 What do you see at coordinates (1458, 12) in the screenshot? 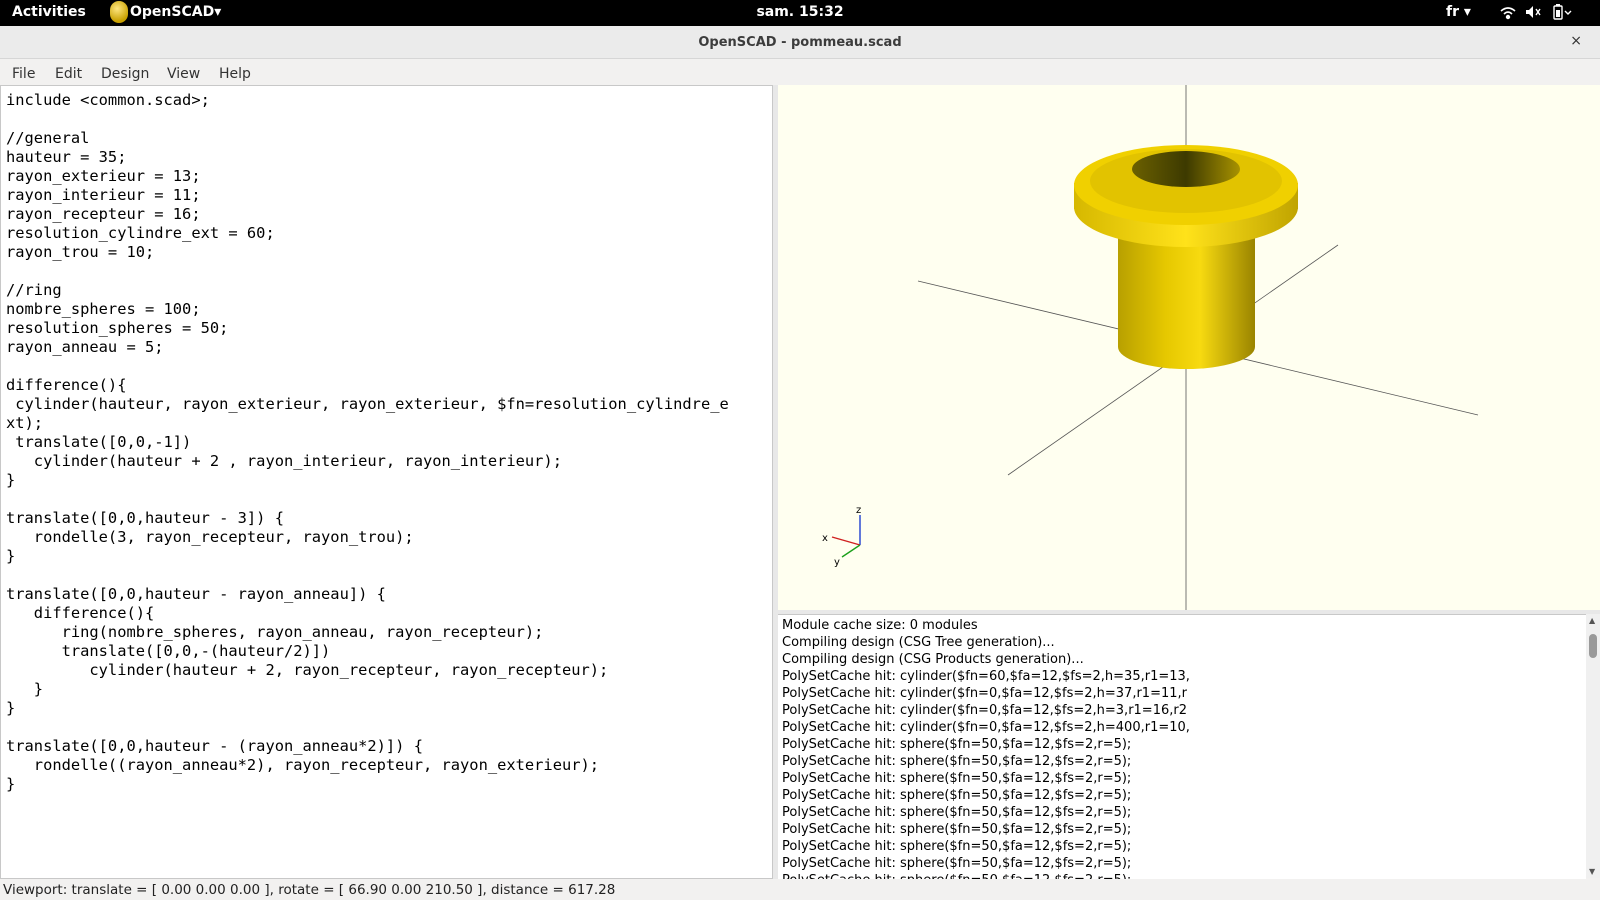
I see `keyboard-layout-indicator: fr ▾` at bounding box center [1458, 12].